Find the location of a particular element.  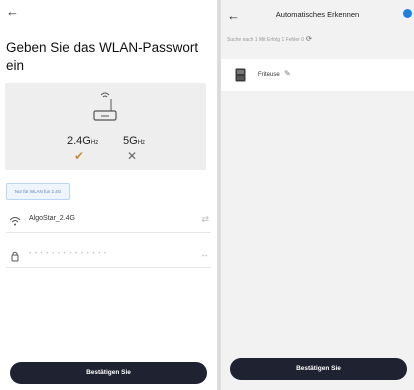

device-name: Friteuse is located at coordinates (269, 75).